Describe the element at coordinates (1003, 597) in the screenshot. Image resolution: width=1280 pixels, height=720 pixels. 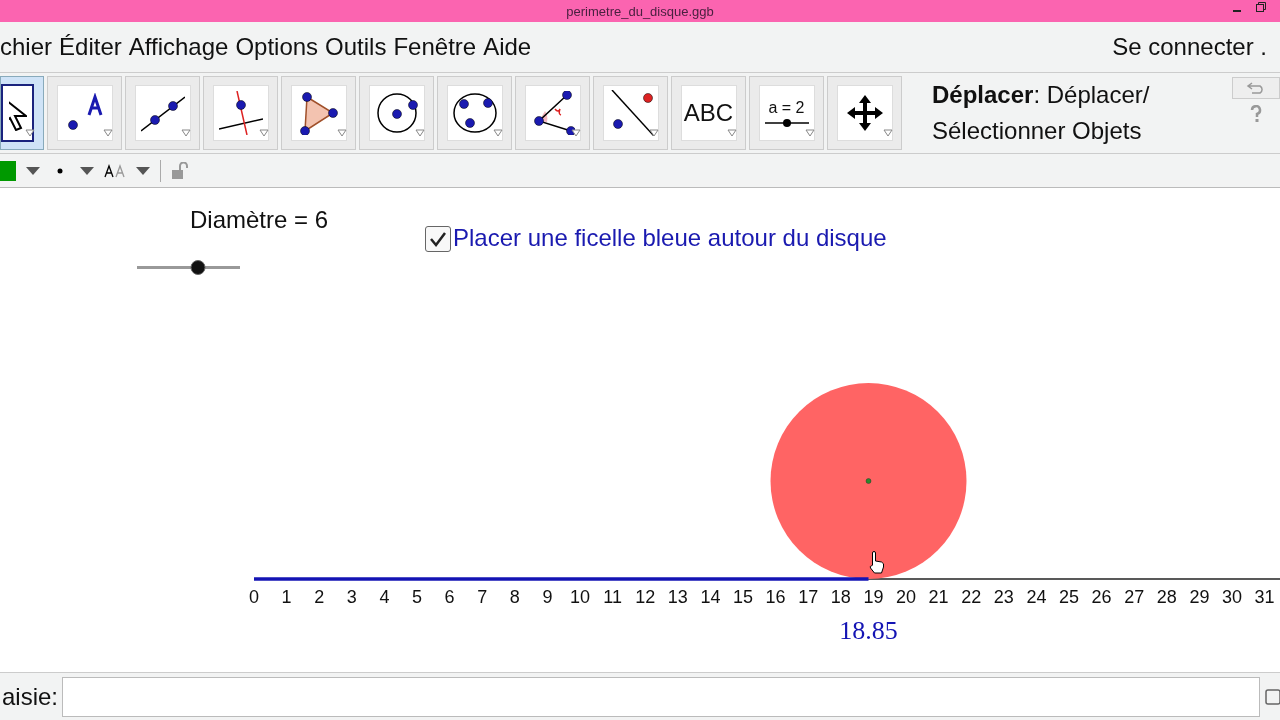
I see `axis-tick-label: 23` at that location.